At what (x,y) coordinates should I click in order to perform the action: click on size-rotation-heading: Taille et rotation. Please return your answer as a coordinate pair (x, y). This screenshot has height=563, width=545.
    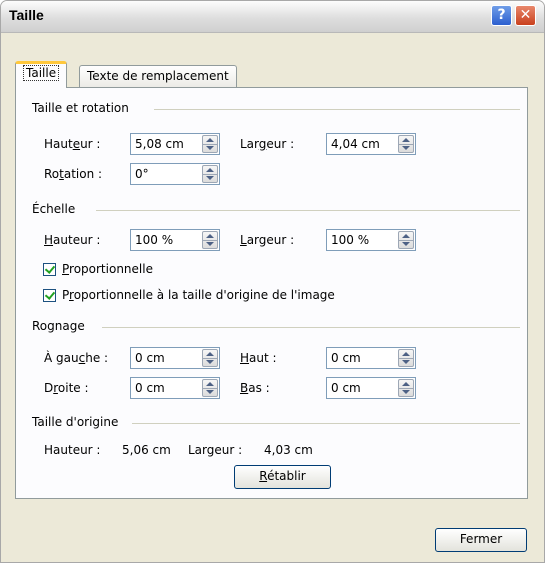
    Looking at the image, I should click on (80, 108).